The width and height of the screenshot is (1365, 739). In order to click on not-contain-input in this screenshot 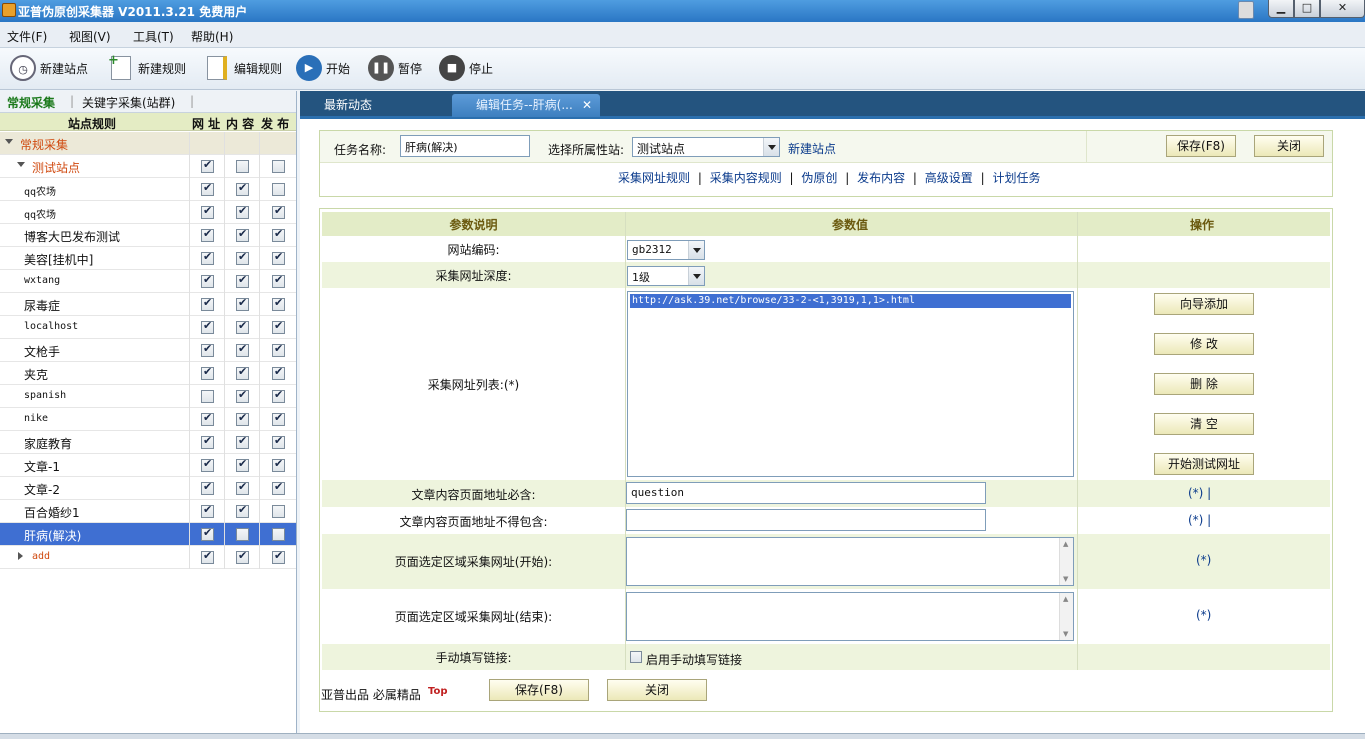, I will do `click(806, 520)`.